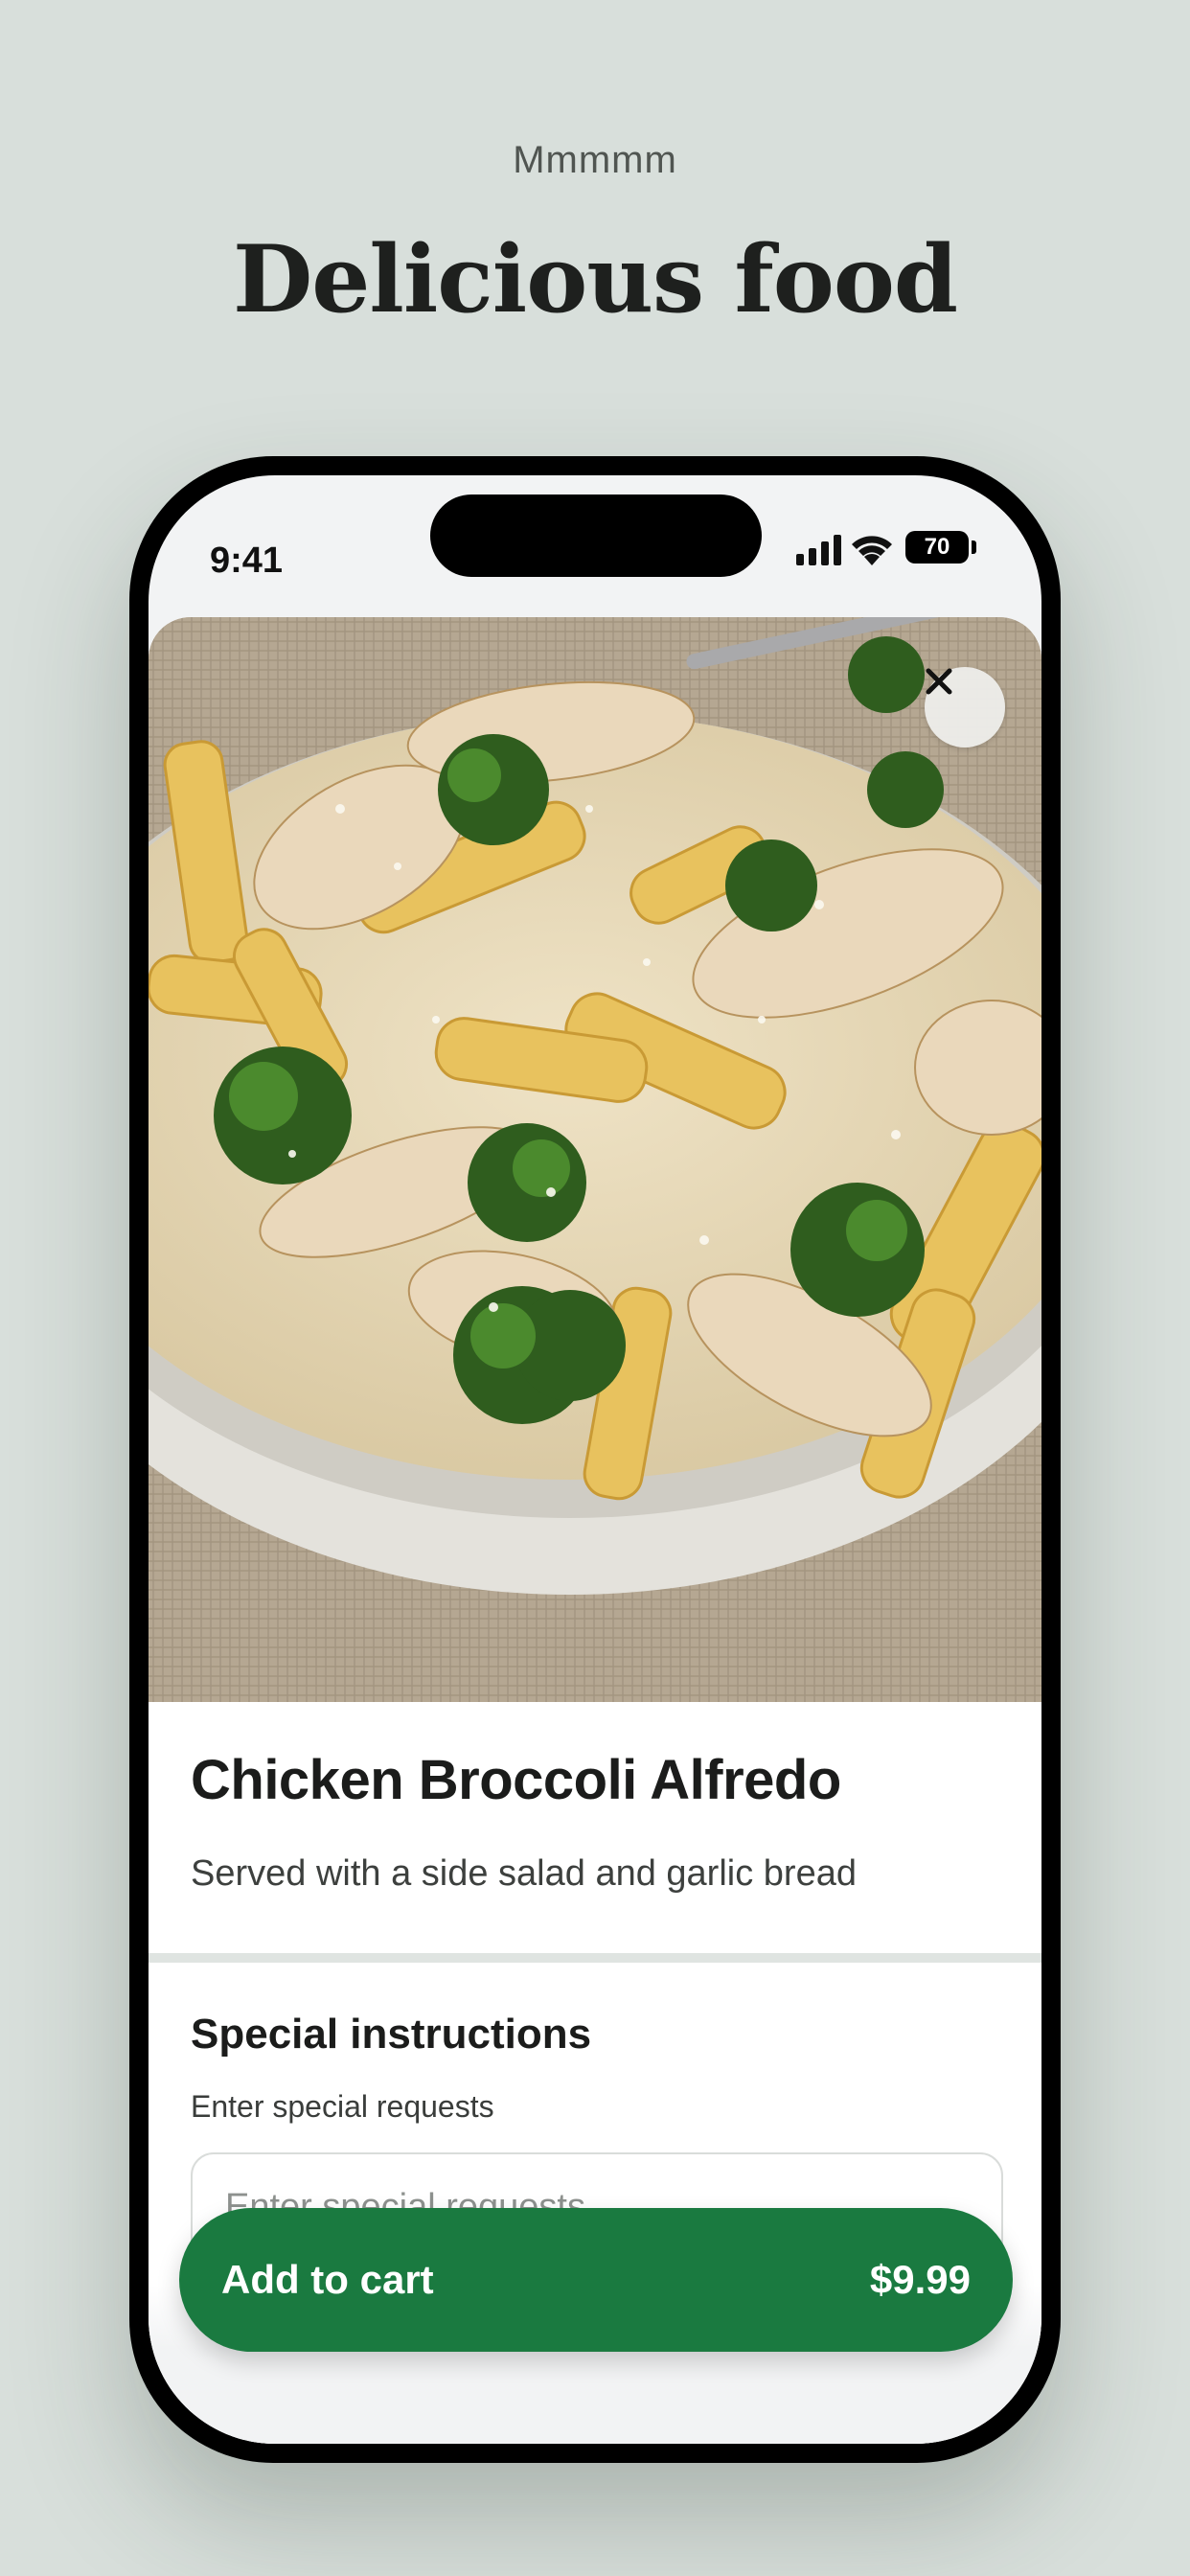  I want to click on add-to-cart-label: Add to cart, so click(327, 2279).